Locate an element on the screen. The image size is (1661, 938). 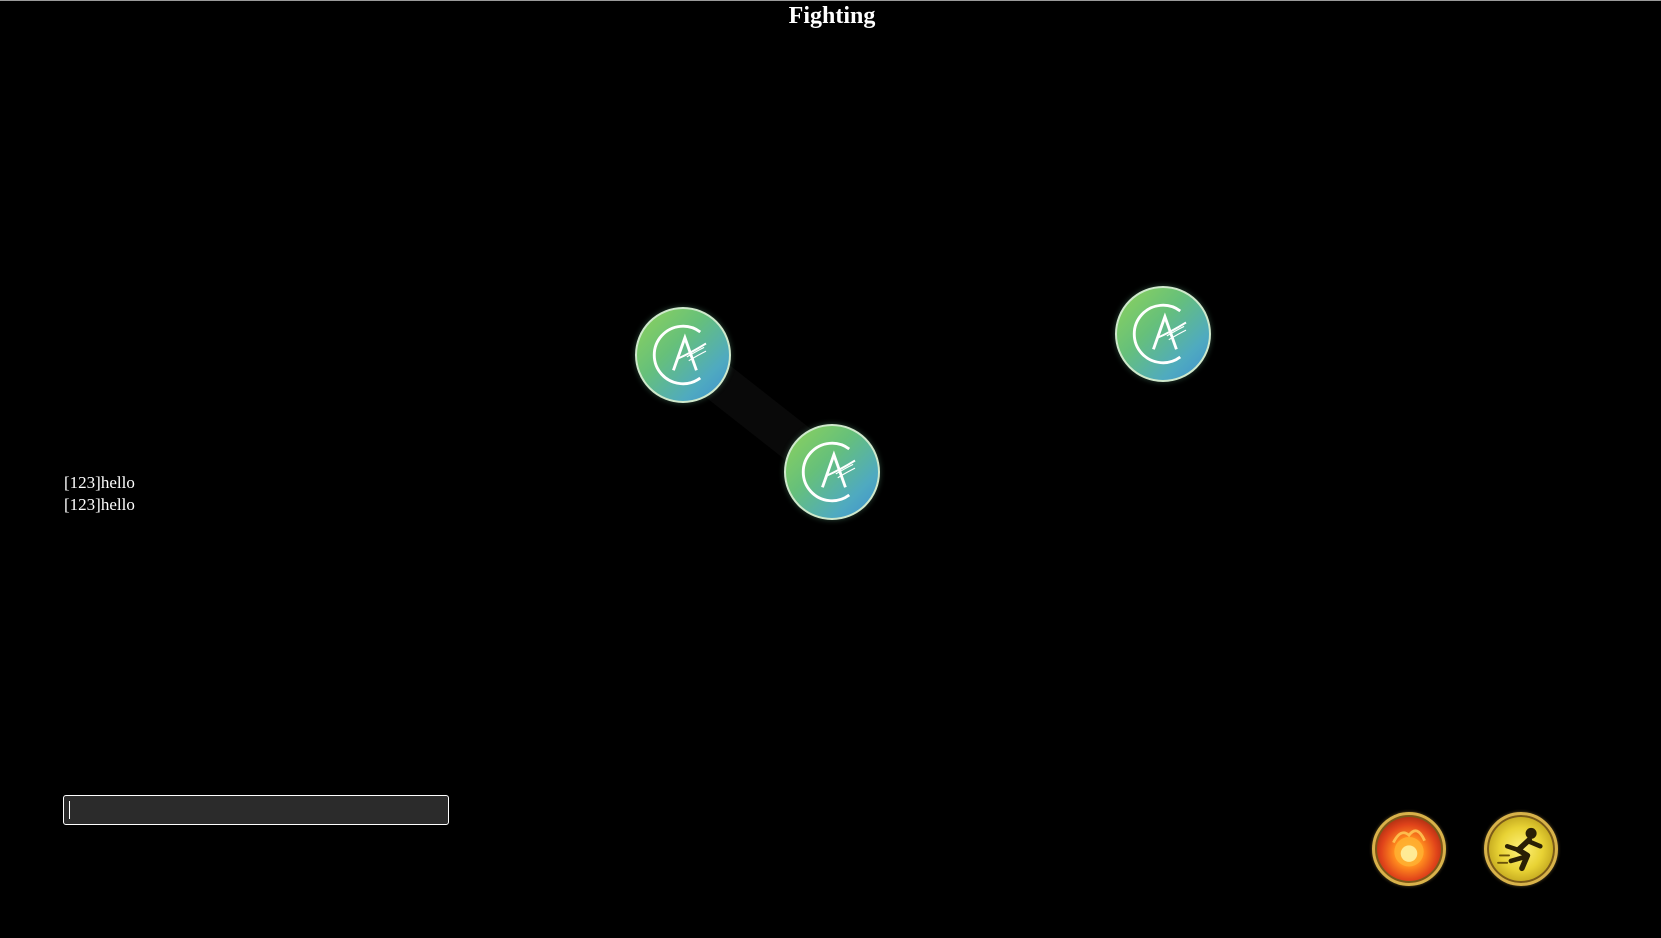
chat-input is located at coordinates (256, 810).